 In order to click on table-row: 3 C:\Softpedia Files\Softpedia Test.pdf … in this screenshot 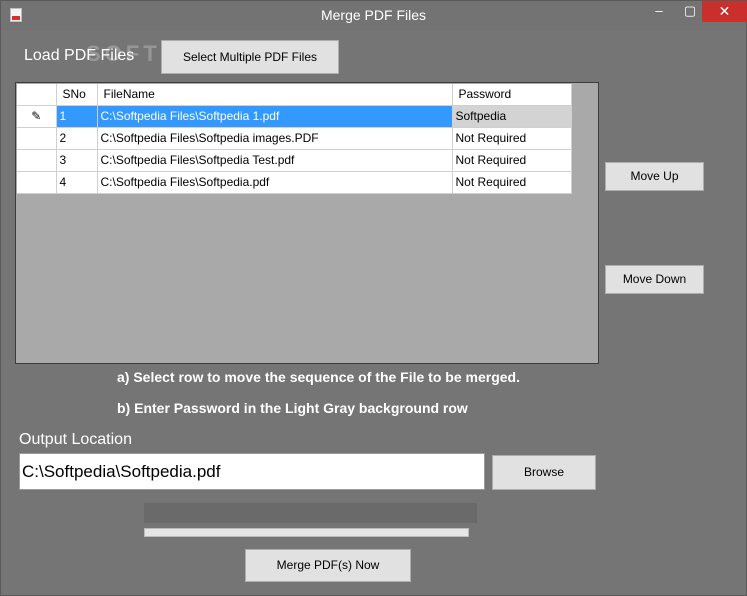, I will do `click(294, 160)`.